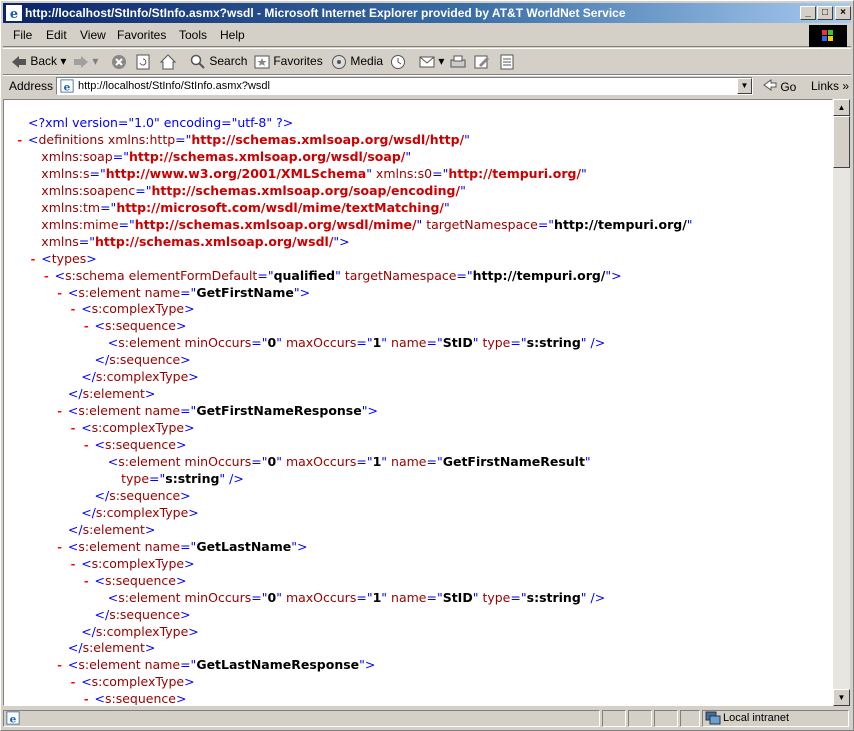  What do you see at coordinates (756, 718) in the screenshot?
I see `status-zone-label: Local intranet` at bounding box center [756, 718].